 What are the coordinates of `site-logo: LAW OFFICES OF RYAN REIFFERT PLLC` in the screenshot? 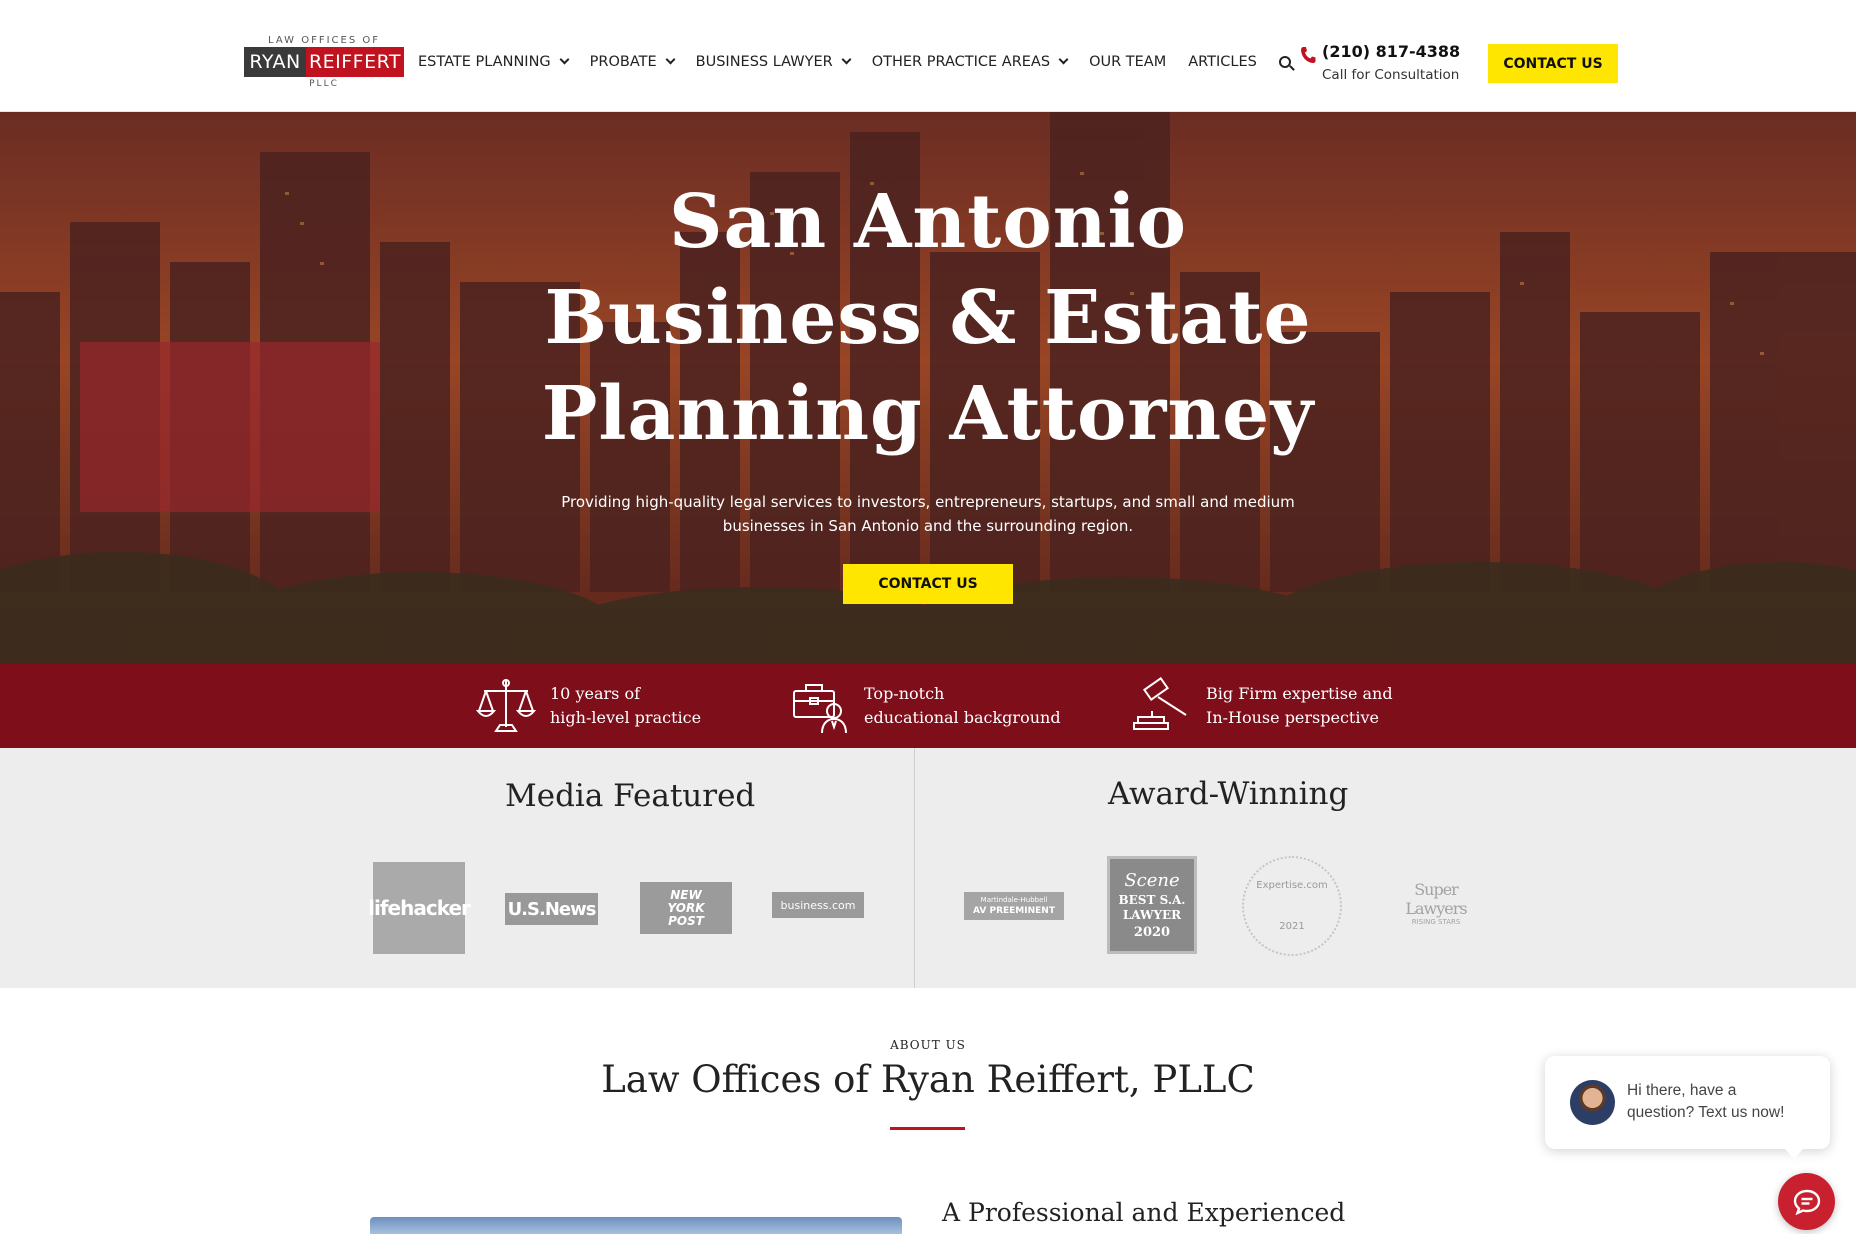 It's located at (324, 63).